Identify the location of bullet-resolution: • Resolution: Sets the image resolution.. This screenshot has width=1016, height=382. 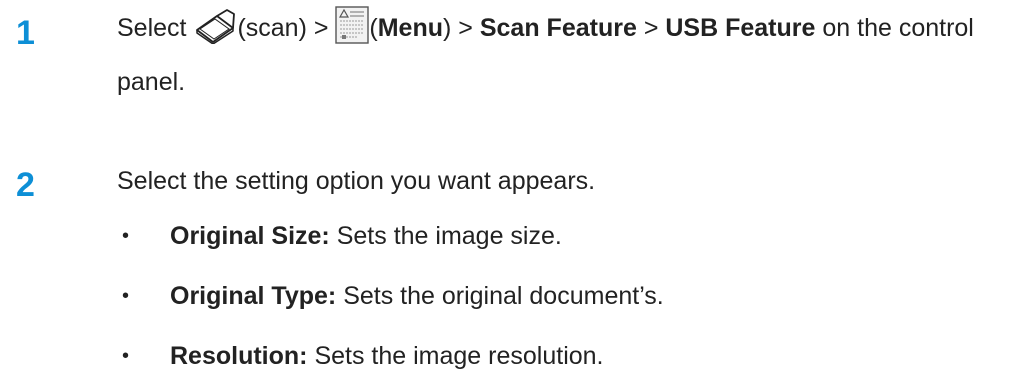
(363, 356).